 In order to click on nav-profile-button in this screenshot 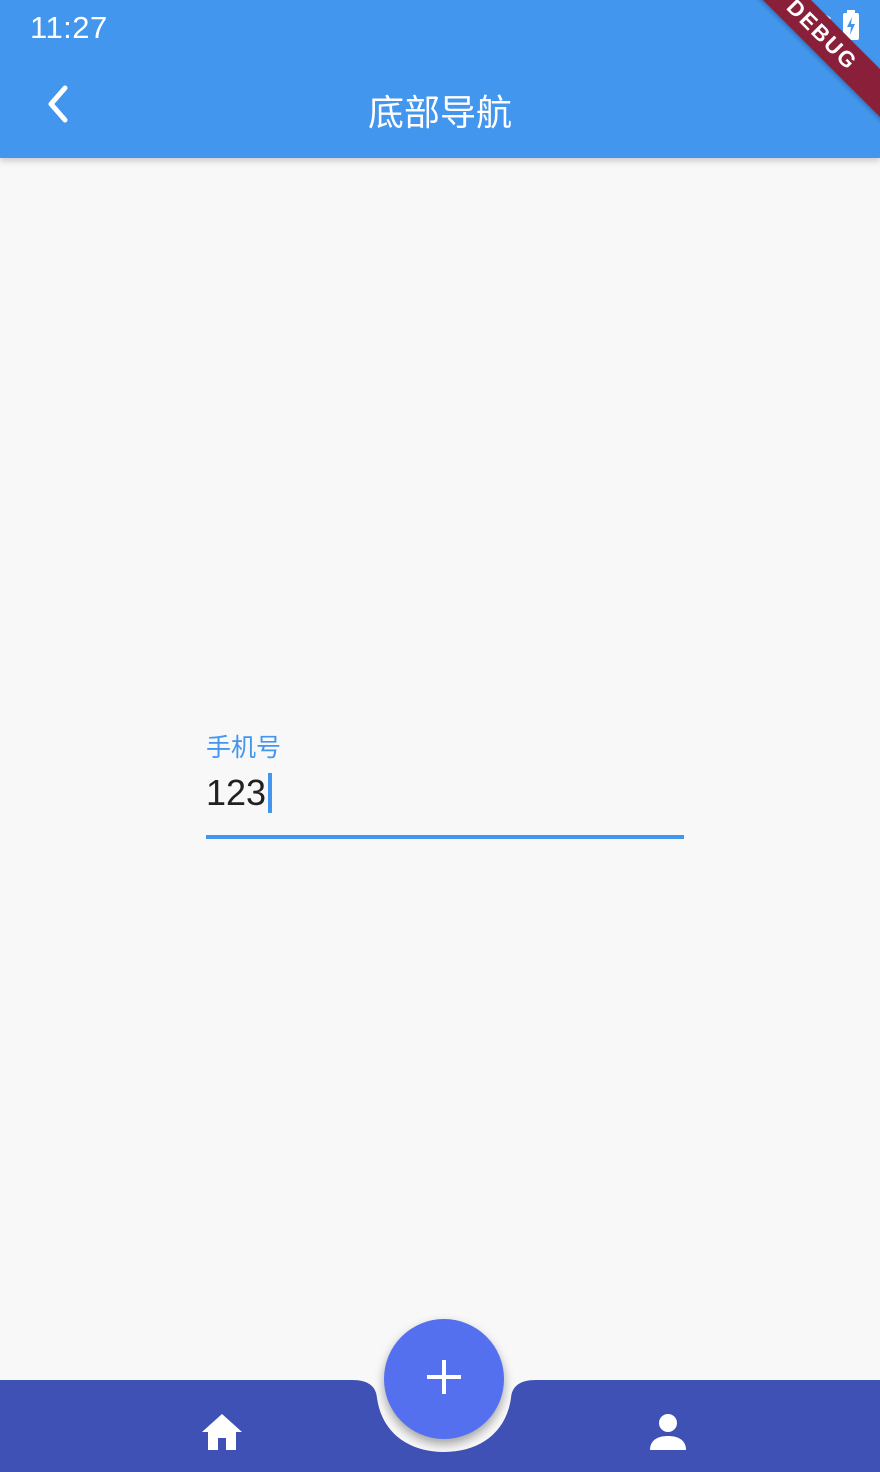, I will do `click(668, 1434)`.